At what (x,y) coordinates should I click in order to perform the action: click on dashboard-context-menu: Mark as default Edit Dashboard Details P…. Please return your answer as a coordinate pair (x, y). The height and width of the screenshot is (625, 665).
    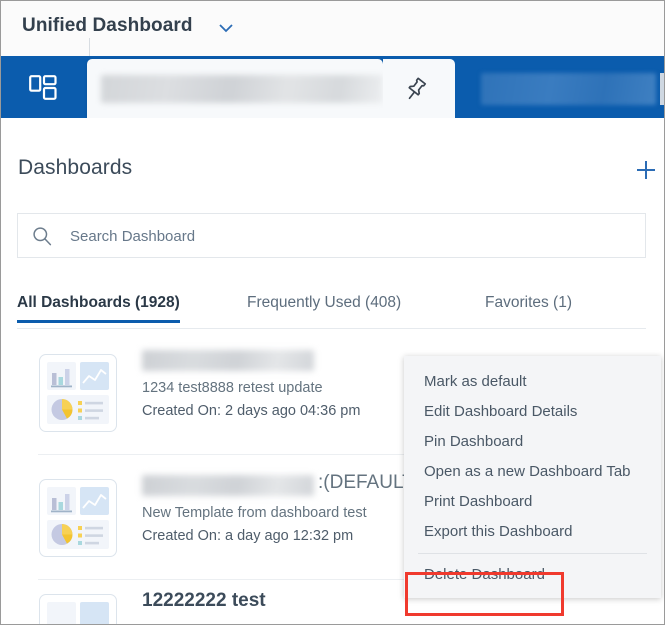
    Looking at the image, I should click on (532, 477).